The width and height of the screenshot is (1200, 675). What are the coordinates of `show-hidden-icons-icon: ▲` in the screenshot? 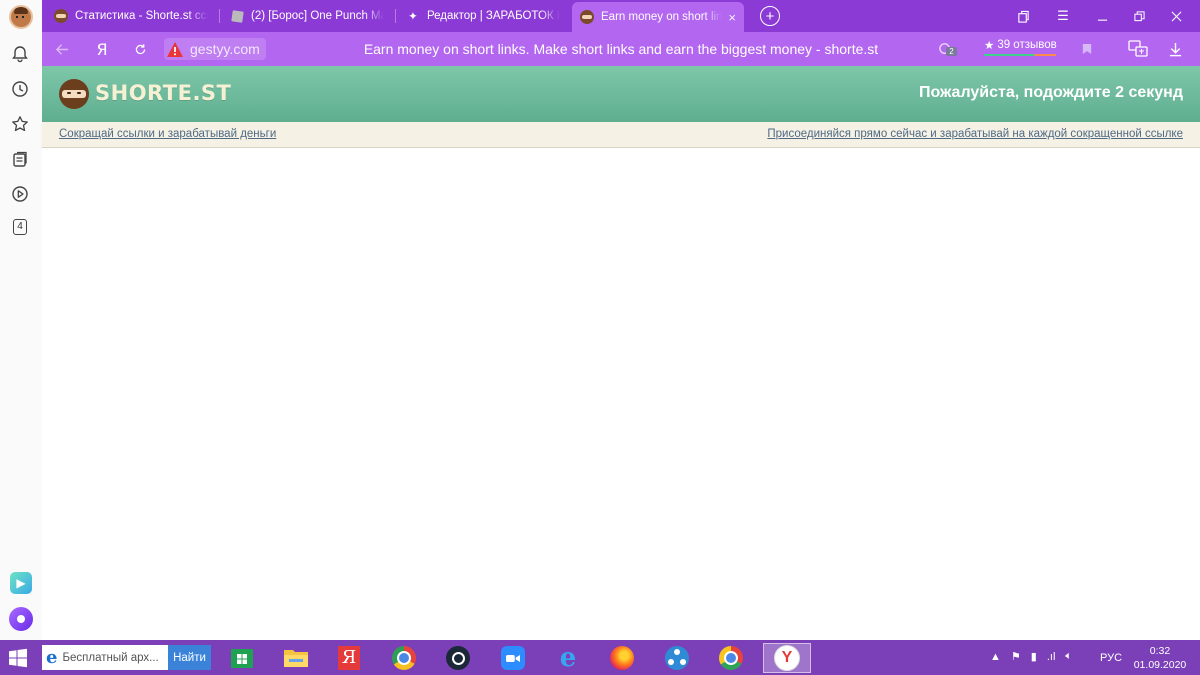 It's located at (995, 657).